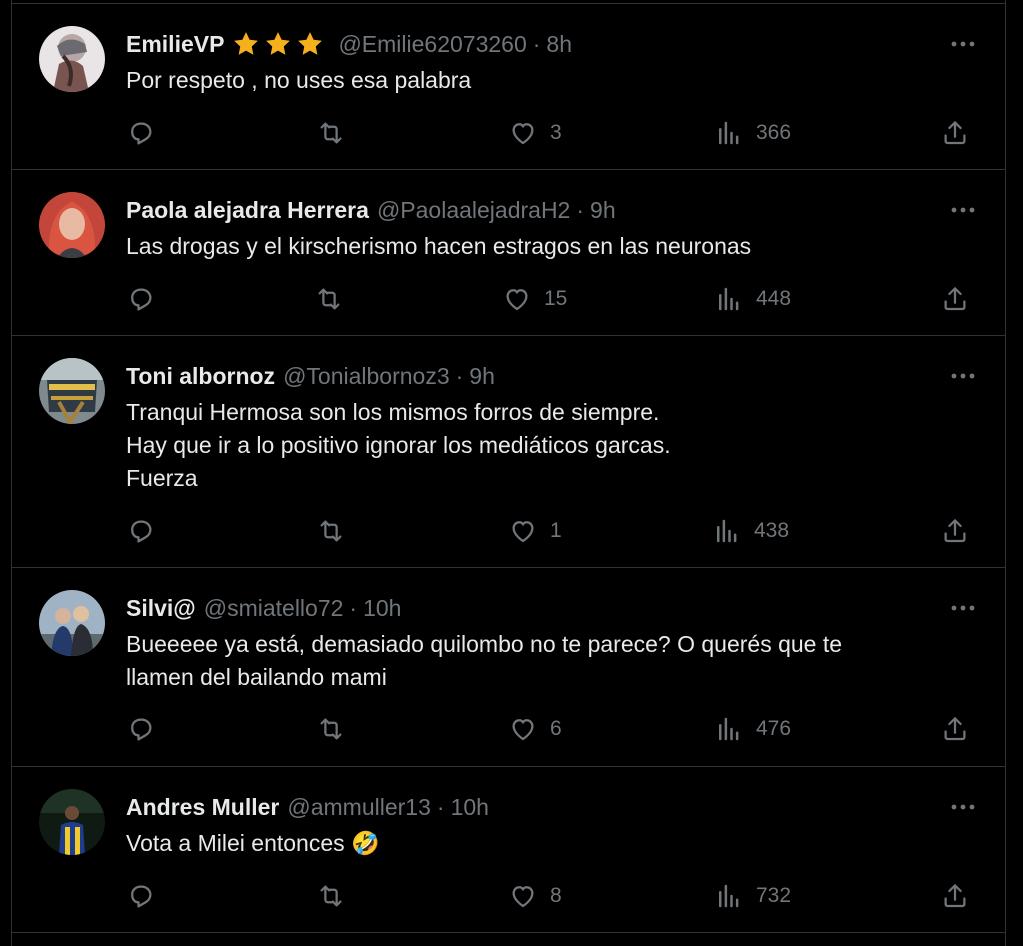 Image resolution: width=1023 pixels, height=946 pixels. Describe the element at coordinates (752, 729) in the screenshot. I see `views-button: 476` at that location.